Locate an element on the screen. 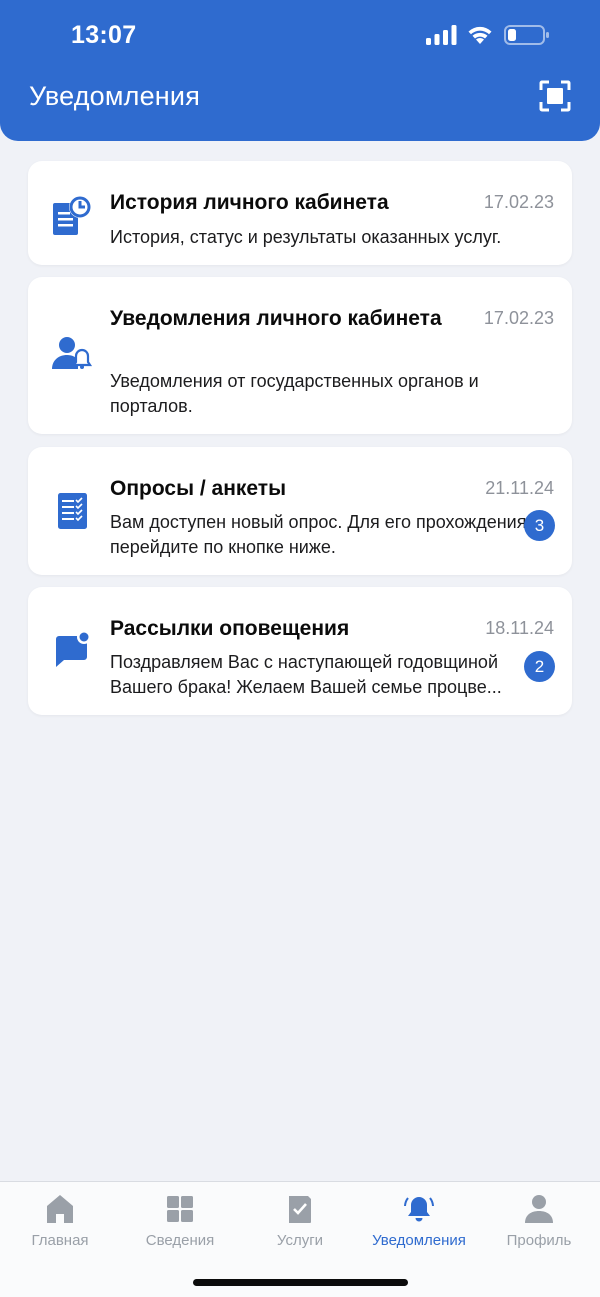  tab-services: Услуги is located at coordinates (300, 1222).